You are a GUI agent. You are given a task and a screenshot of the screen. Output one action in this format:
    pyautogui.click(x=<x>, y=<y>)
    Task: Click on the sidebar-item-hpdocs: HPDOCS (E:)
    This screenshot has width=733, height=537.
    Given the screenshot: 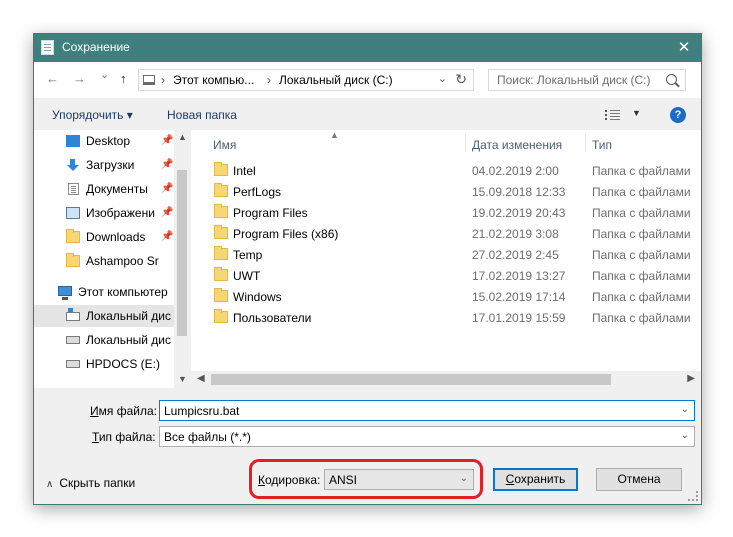 What is the action you would take?
    pyautogui.click(x=104, y=364)
    